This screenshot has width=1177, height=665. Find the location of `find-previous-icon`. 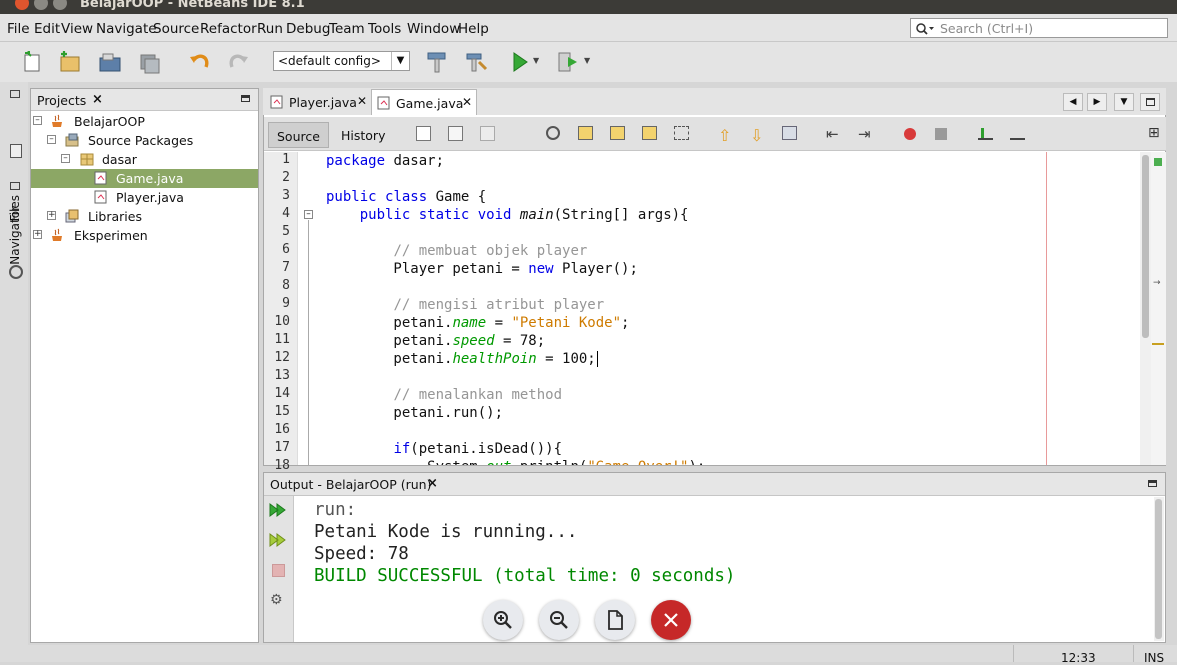

find-previous-icon is located at coordinates (585, 133).